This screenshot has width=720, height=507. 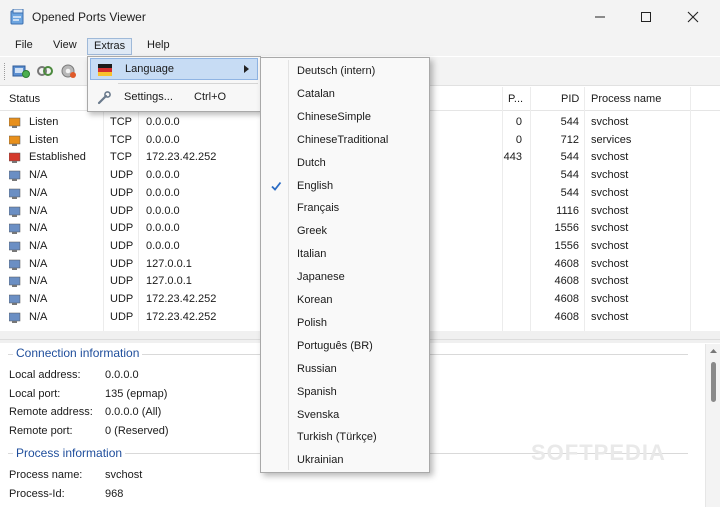 I want to click on language-label: Spanish, so click(x=317, y=391).